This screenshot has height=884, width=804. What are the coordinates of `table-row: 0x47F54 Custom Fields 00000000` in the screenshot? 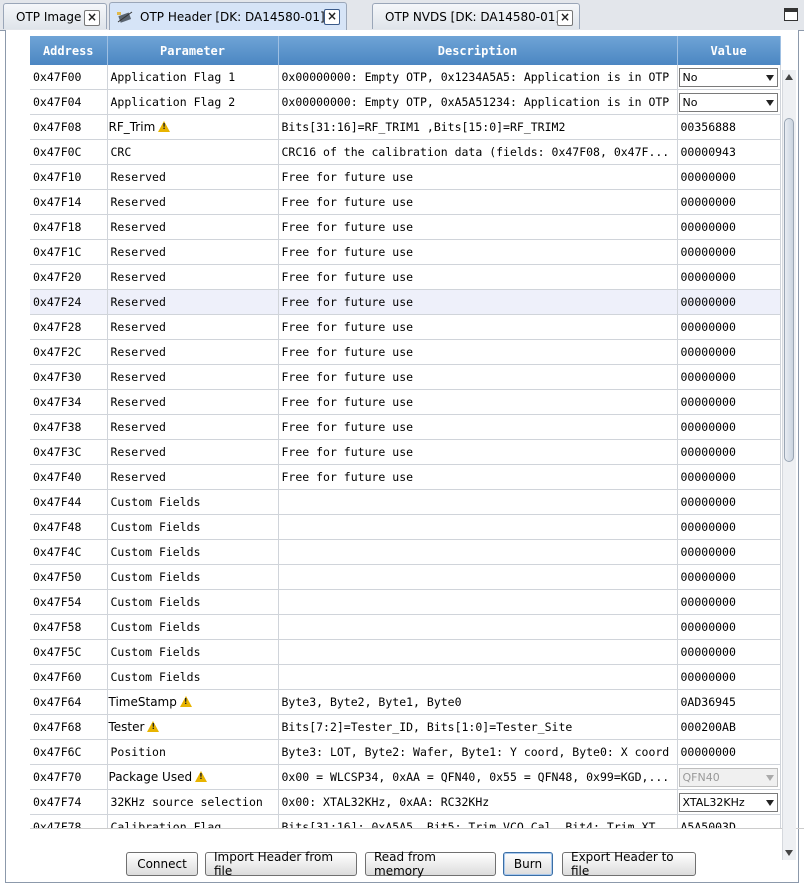 It's located at (405, 602).